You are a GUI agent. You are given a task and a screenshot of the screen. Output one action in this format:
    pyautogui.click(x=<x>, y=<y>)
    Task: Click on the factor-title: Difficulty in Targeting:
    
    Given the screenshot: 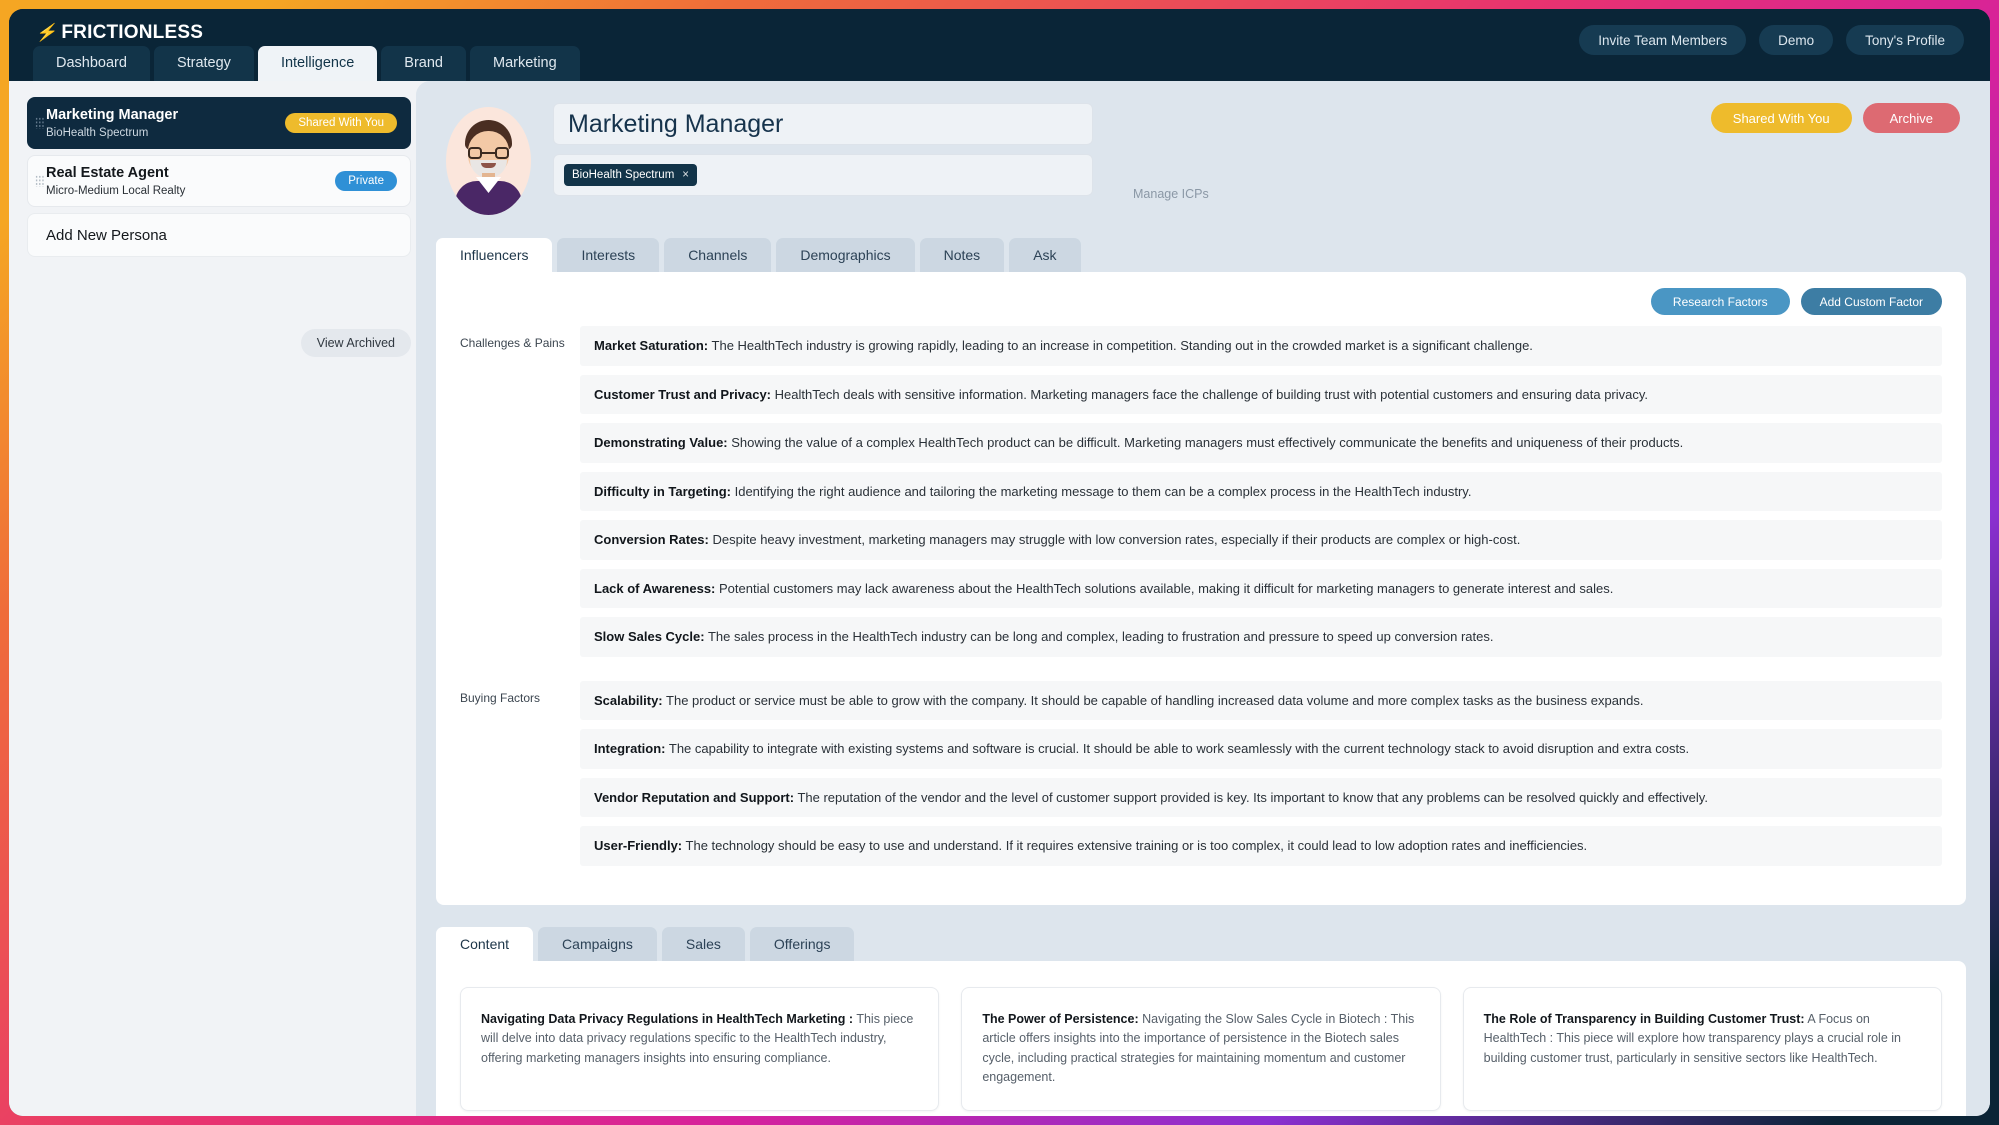 What is the action you would take?
    pyautogui.click(x=662, y=491)
    